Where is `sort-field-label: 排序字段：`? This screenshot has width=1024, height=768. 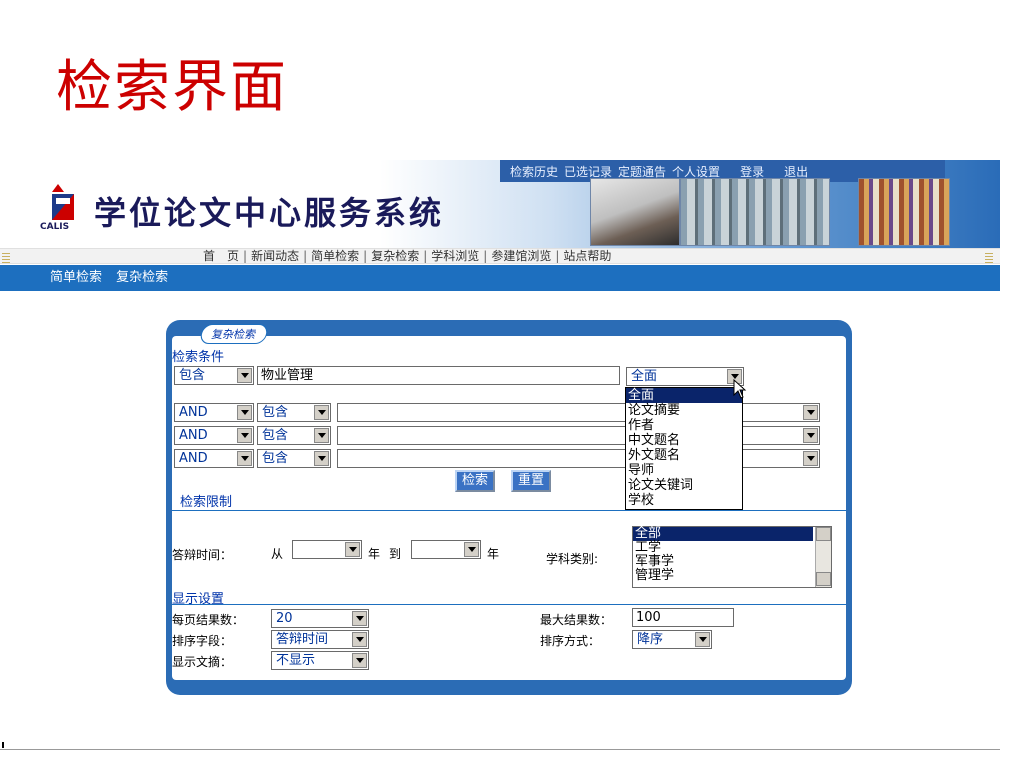 sort-field-label: 排序字段： is located at coordinates (202, 641).